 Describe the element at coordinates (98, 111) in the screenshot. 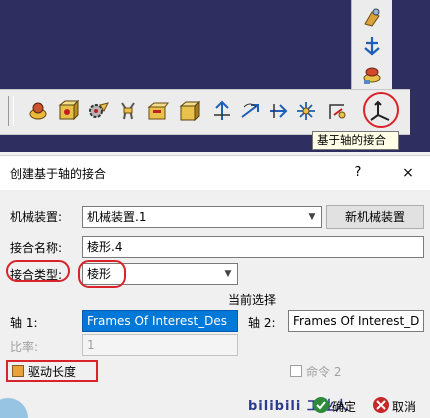

I see `gear-icon` at that location.